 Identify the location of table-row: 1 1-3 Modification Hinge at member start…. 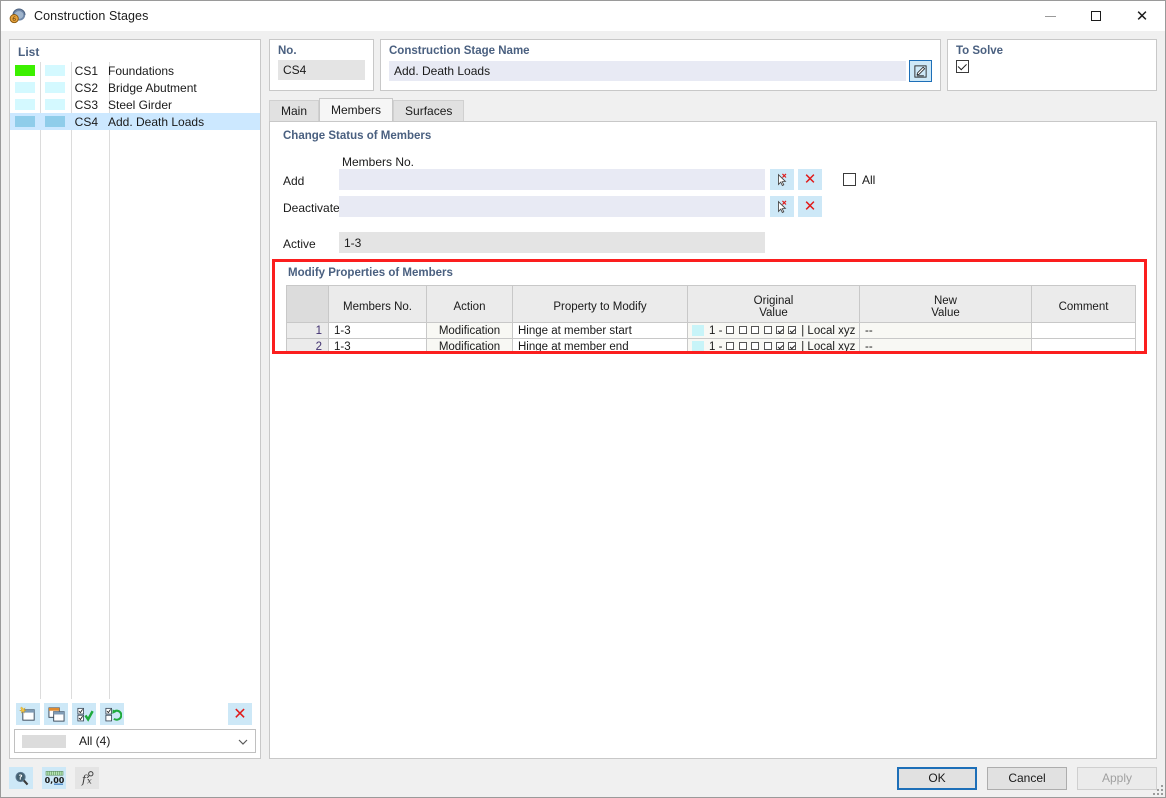
(711, 330).